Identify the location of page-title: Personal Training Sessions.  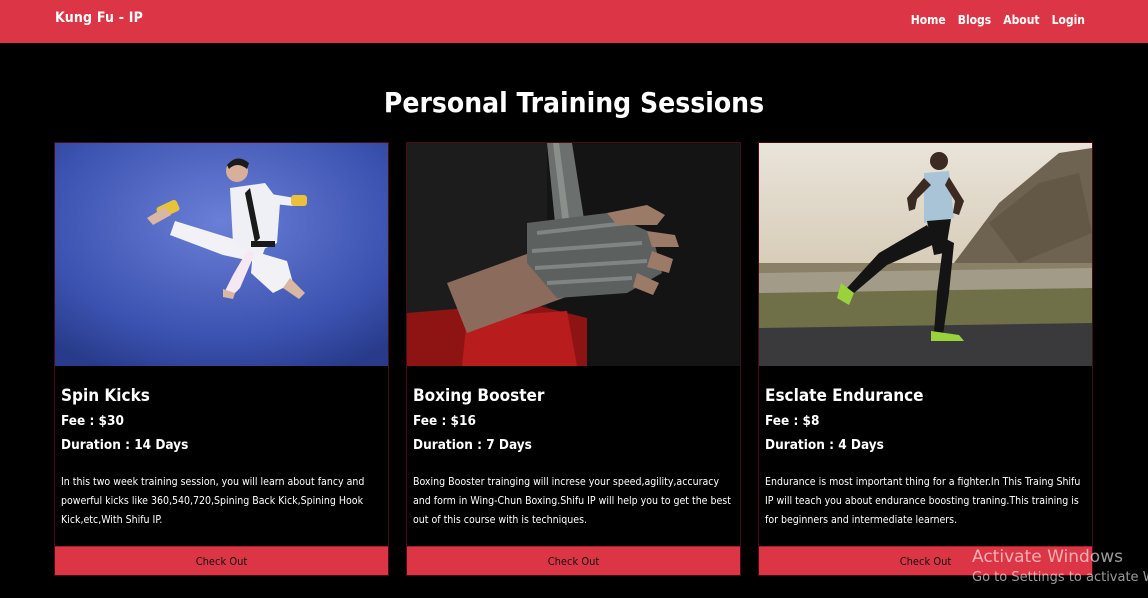
(574, 102).